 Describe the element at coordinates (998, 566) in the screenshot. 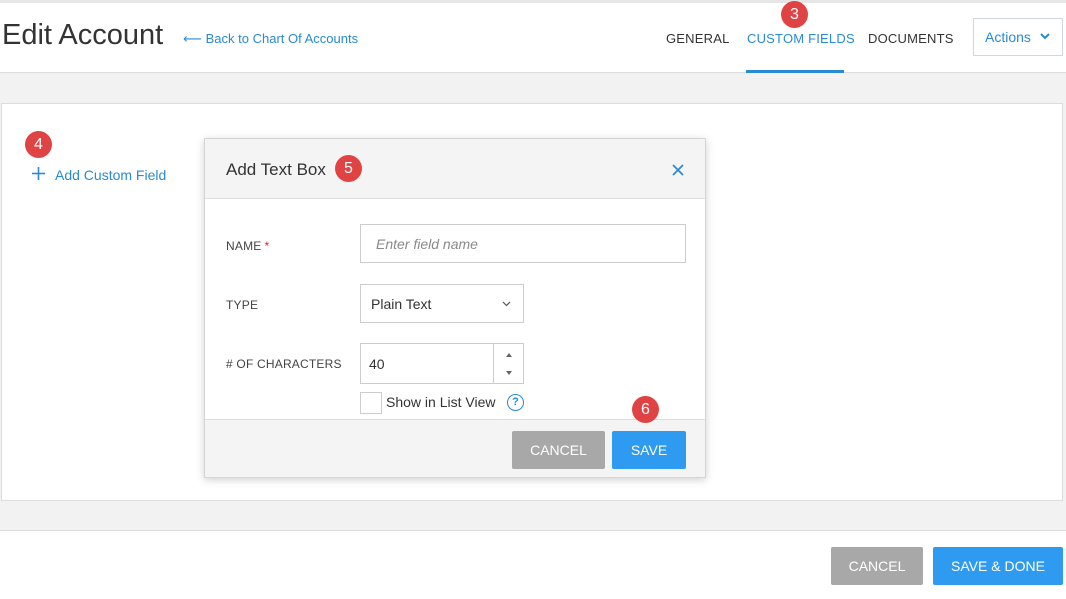

I see `save-and-done-button: SAVE & DONE` at that location.